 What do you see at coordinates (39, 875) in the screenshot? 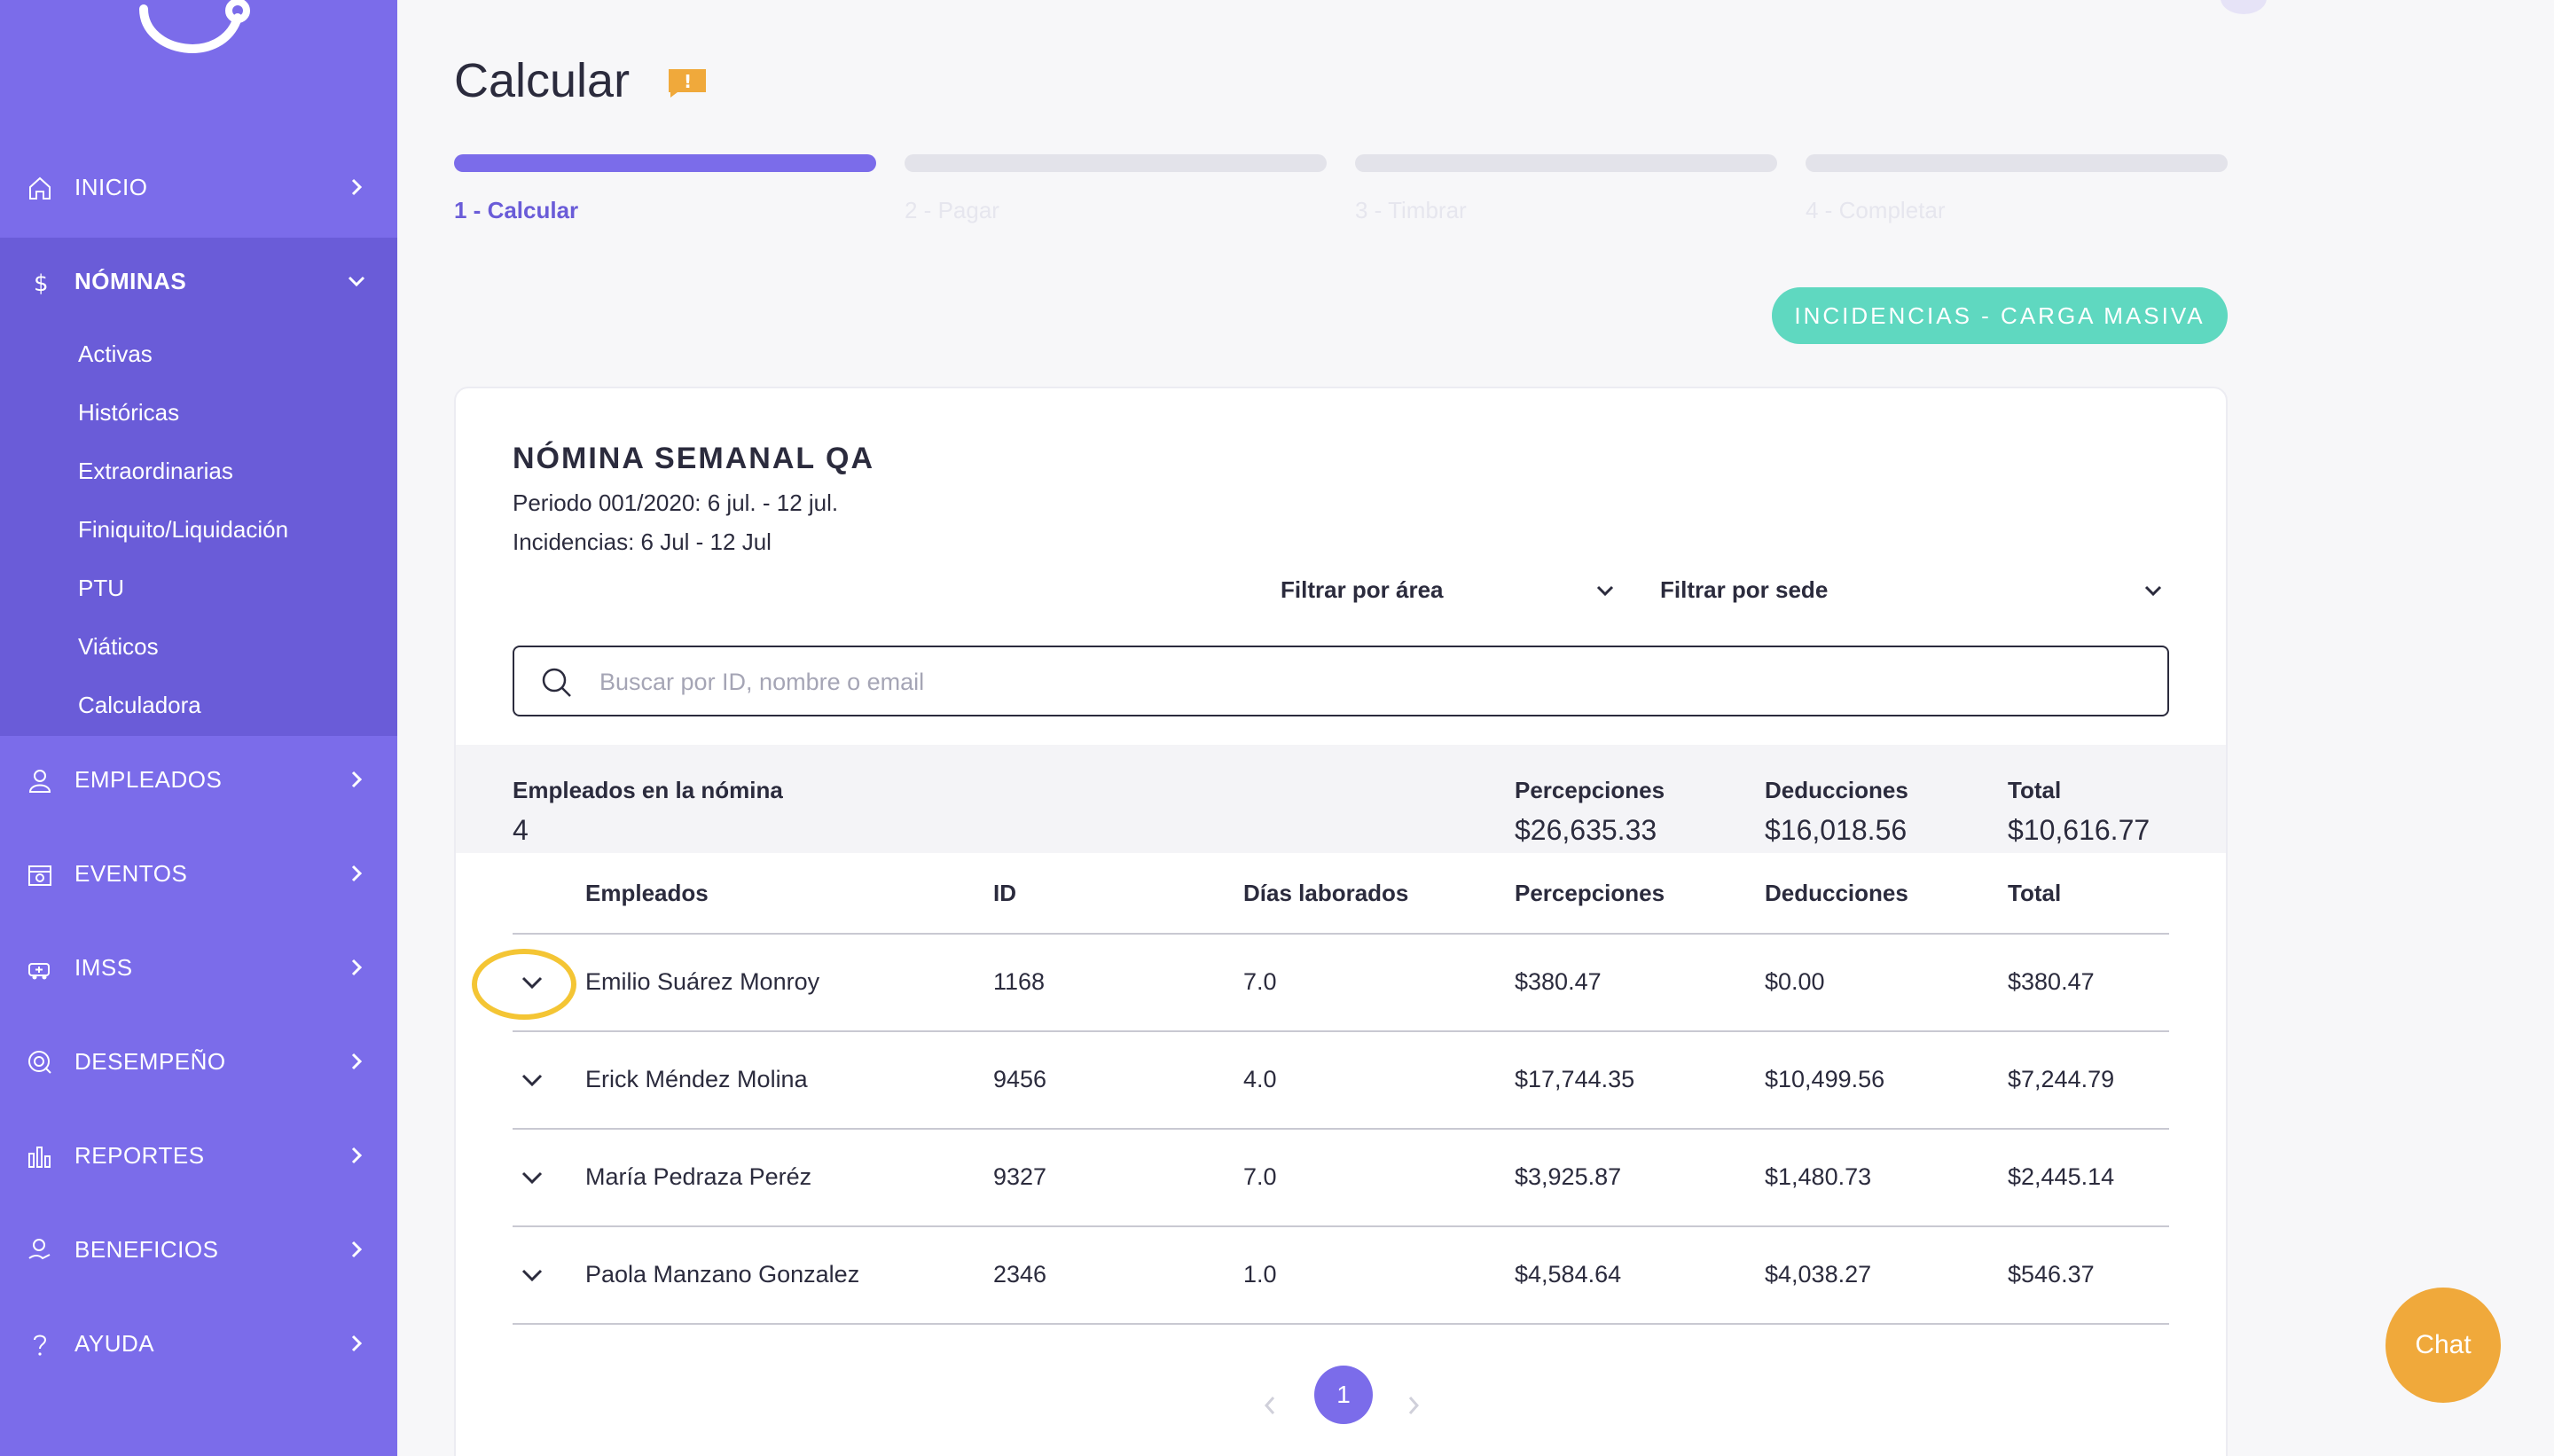
I see `calendar-icon` at bounding box center [39, 875].